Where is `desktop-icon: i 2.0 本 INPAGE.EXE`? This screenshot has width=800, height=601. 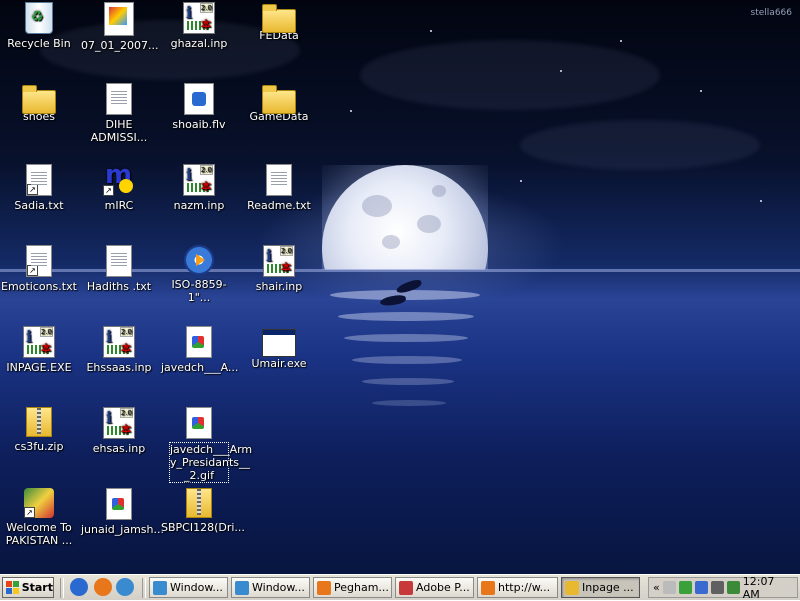
desktop-icon: i 2.0 本 INPAGE.EXE is located at coordinates (39, 350).